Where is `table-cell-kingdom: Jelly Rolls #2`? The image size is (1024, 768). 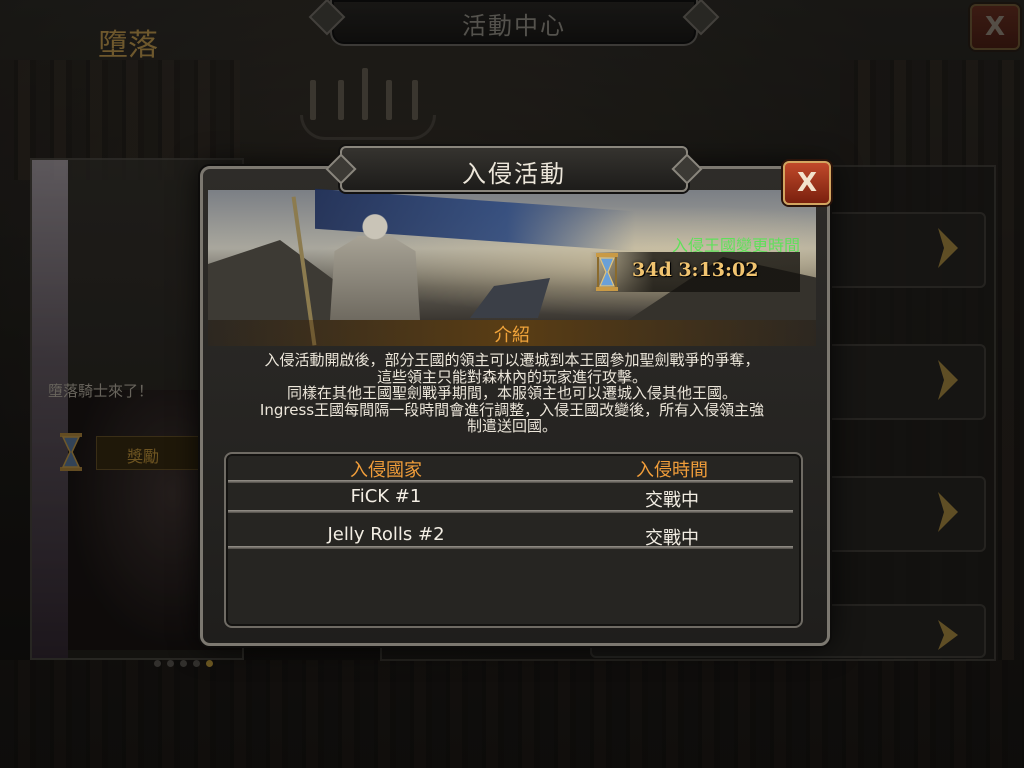
table-cell-kingdom: Jelly Rolls #2 is located at coordinates (386, 534).